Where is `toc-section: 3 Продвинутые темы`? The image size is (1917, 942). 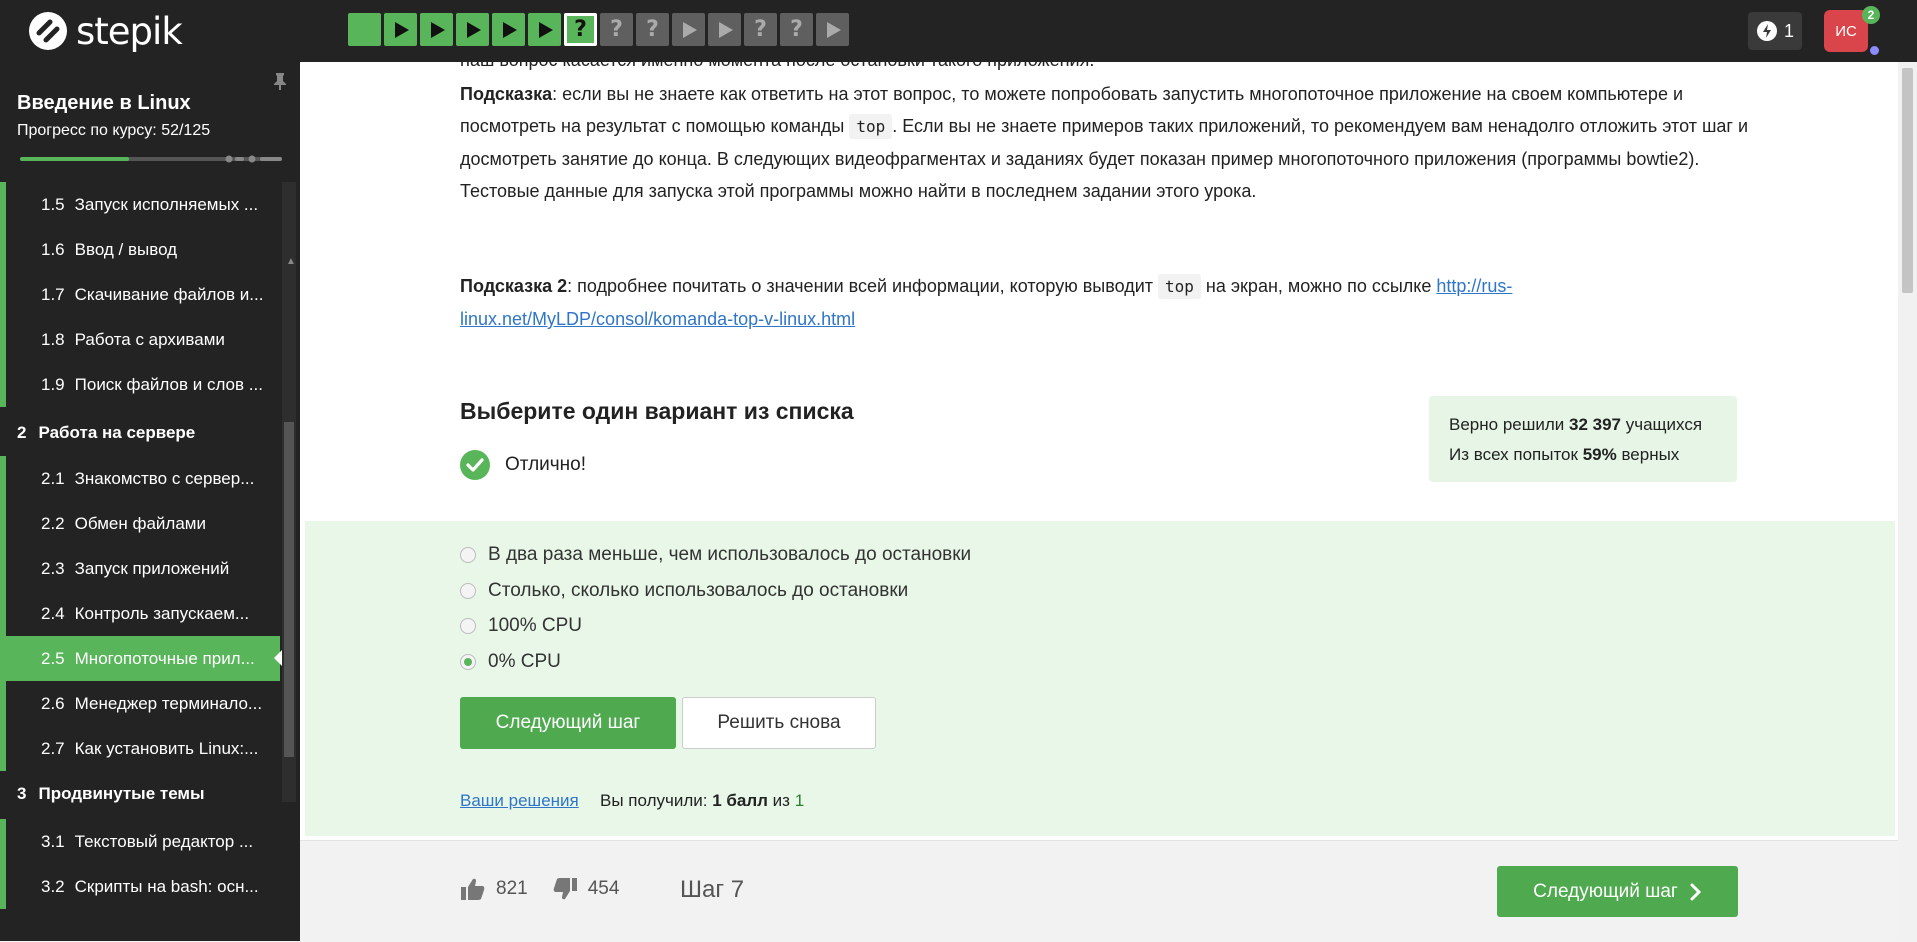
toc-section: 3 Продвинутые темы is located at coordinates (140, 793).